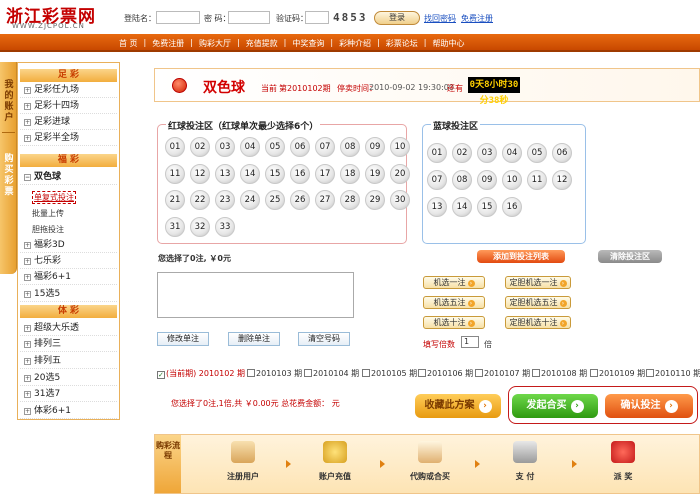  I want to click on register-link: 免费注册, so click(477, 18).